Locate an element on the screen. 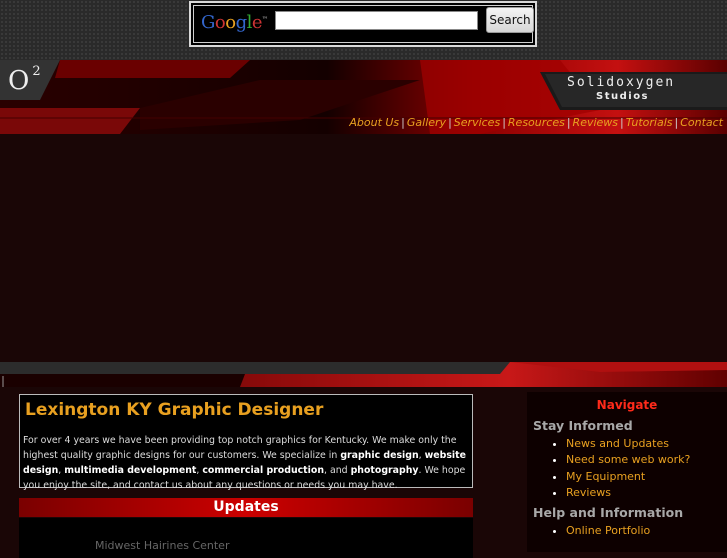 This screenshot has height=558, width=727. top-search-bar: Google™ Search is located at coordinates (363, 30).